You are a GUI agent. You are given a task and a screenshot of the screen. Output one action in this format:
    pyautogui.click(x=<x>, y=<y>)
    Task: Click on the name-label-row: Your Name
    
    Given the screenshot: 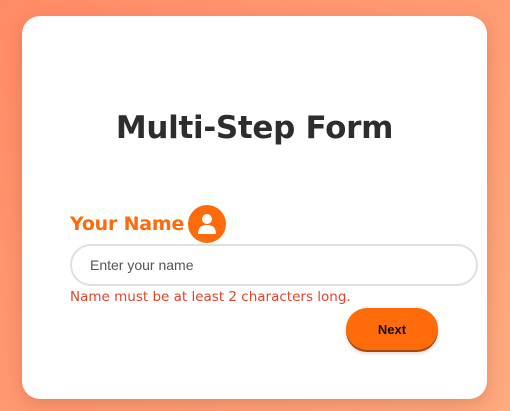 What is the action you would take?
    pyautogui.click(x=148, y=224)
    